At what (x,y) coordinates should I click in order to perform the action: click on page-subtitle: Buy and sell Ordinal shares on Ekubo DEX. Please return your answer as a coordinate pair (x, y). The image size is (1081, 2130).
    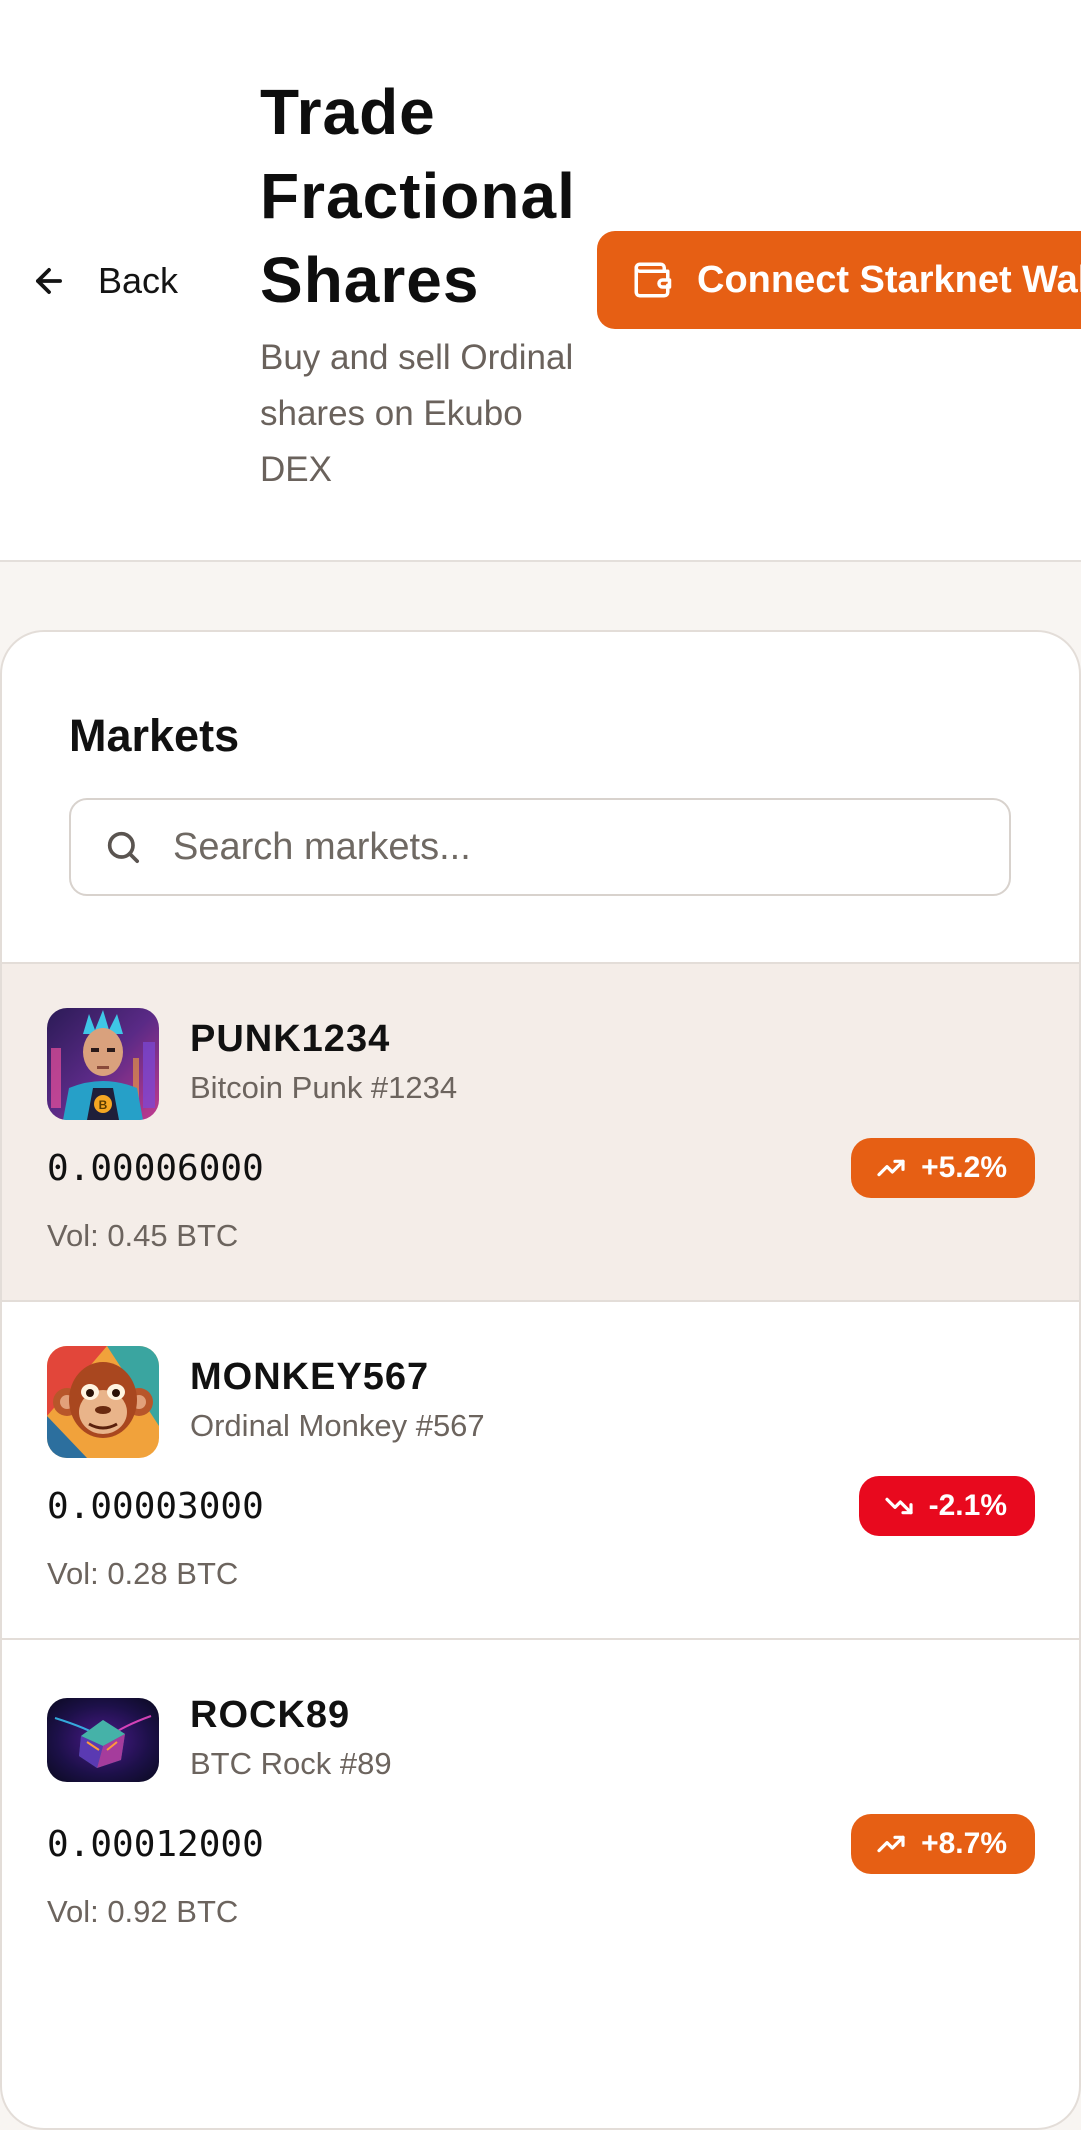
    Looking at the image, I should click on (417, 413).